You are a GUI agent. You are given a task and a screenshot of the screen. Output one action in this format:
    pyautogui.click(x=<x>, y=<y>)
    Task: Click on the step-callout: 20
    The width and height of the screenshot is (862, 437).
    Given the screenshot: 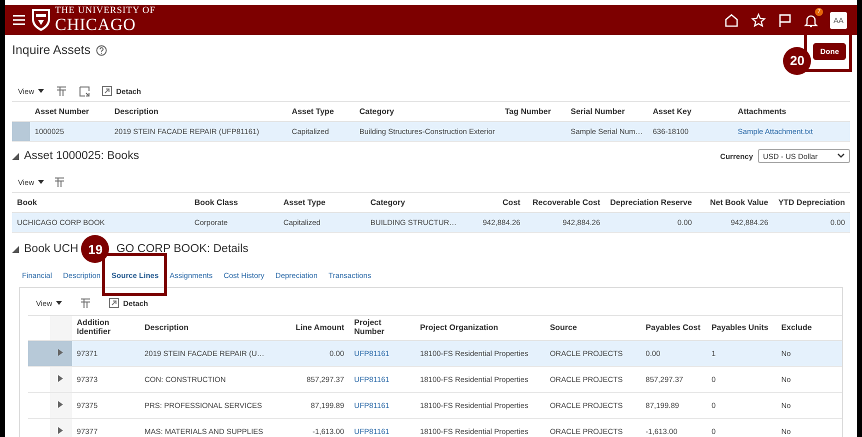 What is the action you would take?
    pyautogui.click(x=797, y=60)
    